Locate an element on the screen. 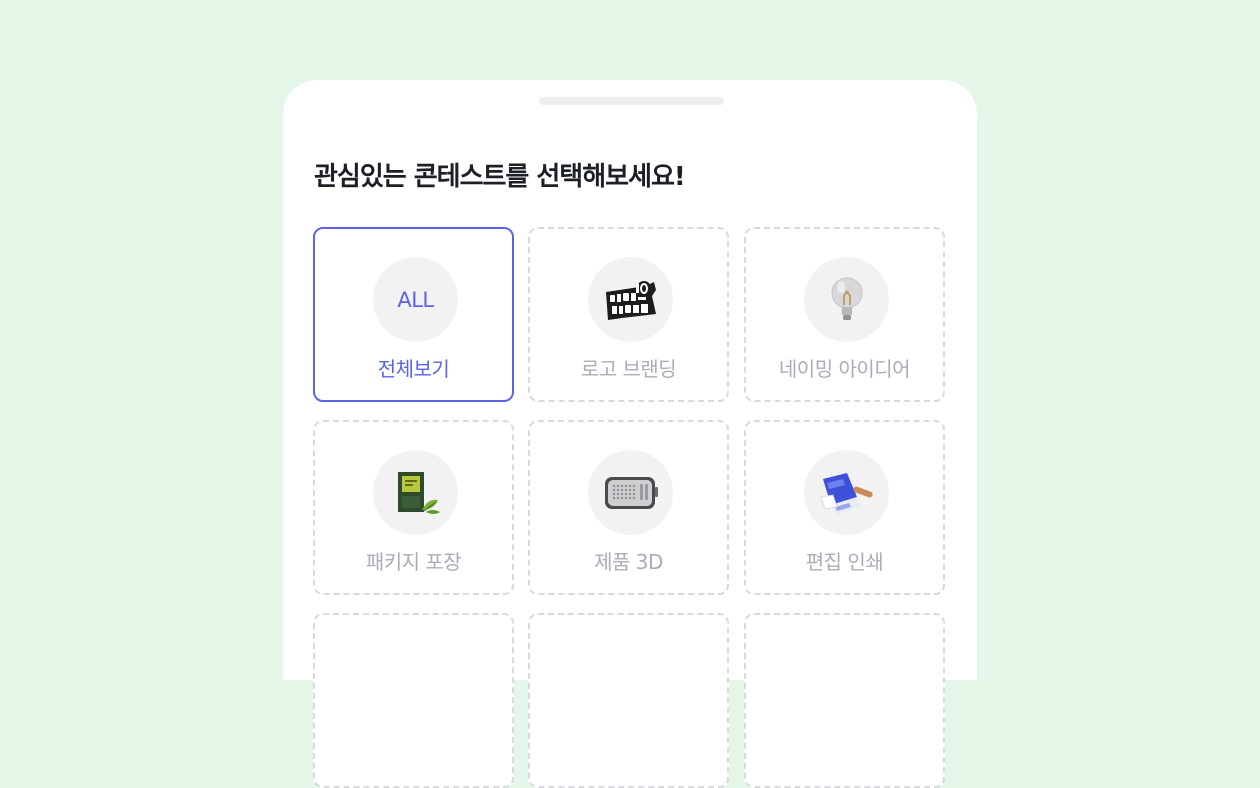  category-label: 전체보기 is located at coordinates (413, 369).